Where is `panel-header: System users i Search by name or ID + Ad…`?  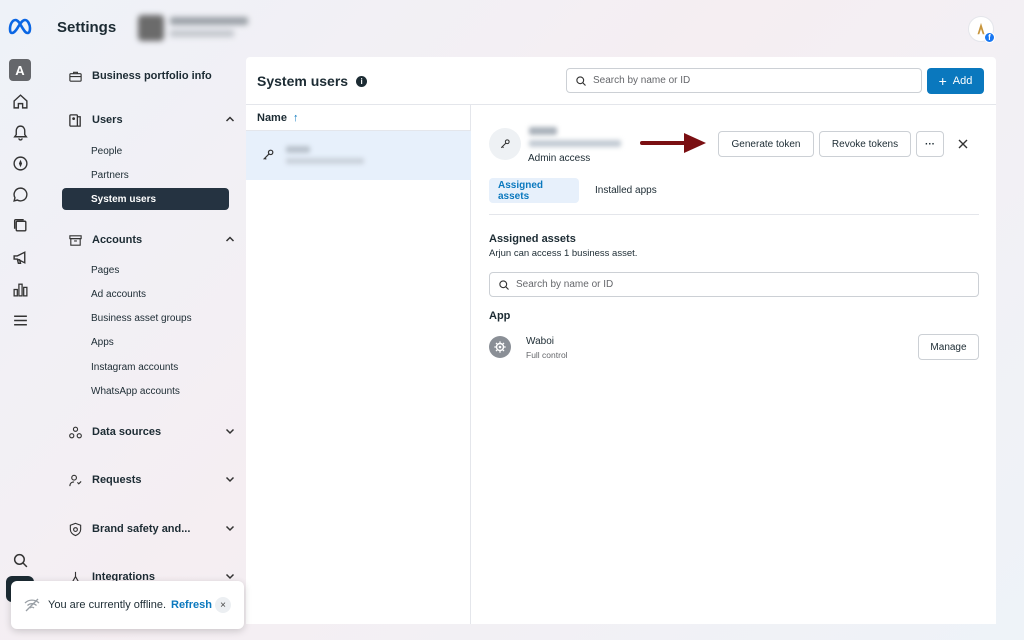
panel-header: System users i Search by name or ID + Ad… is located at coordinates (621, 81).